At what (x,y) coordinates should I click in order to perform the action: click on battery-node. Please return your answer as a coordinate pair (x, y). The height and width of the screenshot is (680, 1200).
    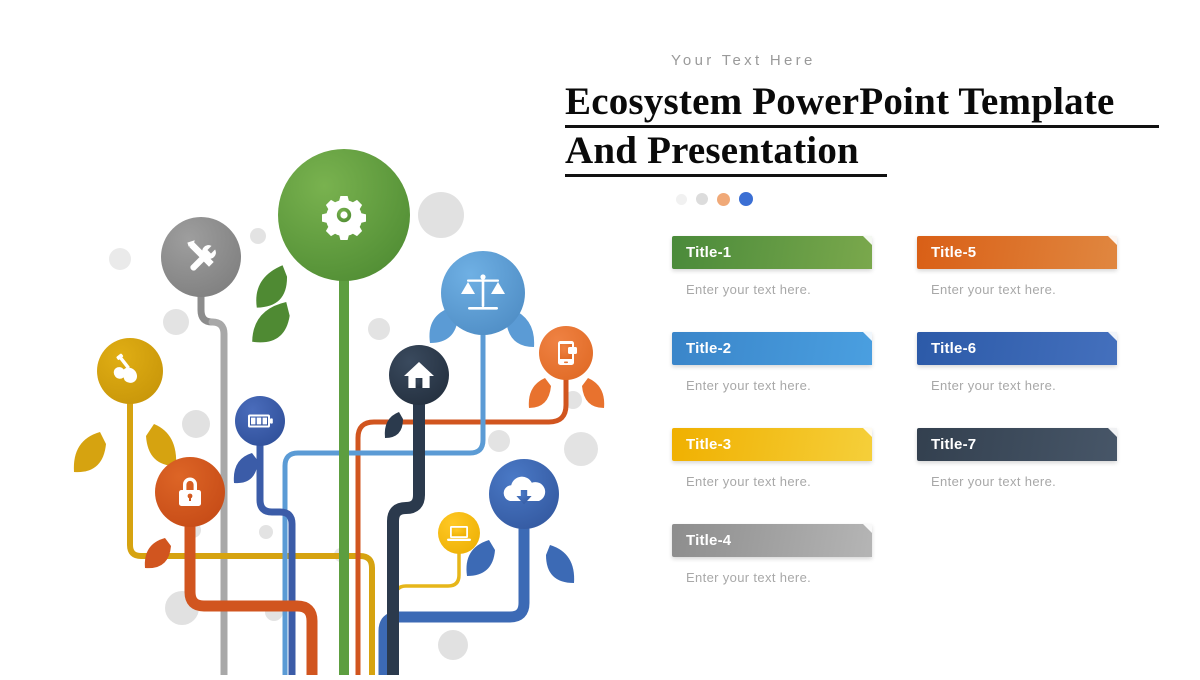
    Looking at the image, I should click on (260, 421).